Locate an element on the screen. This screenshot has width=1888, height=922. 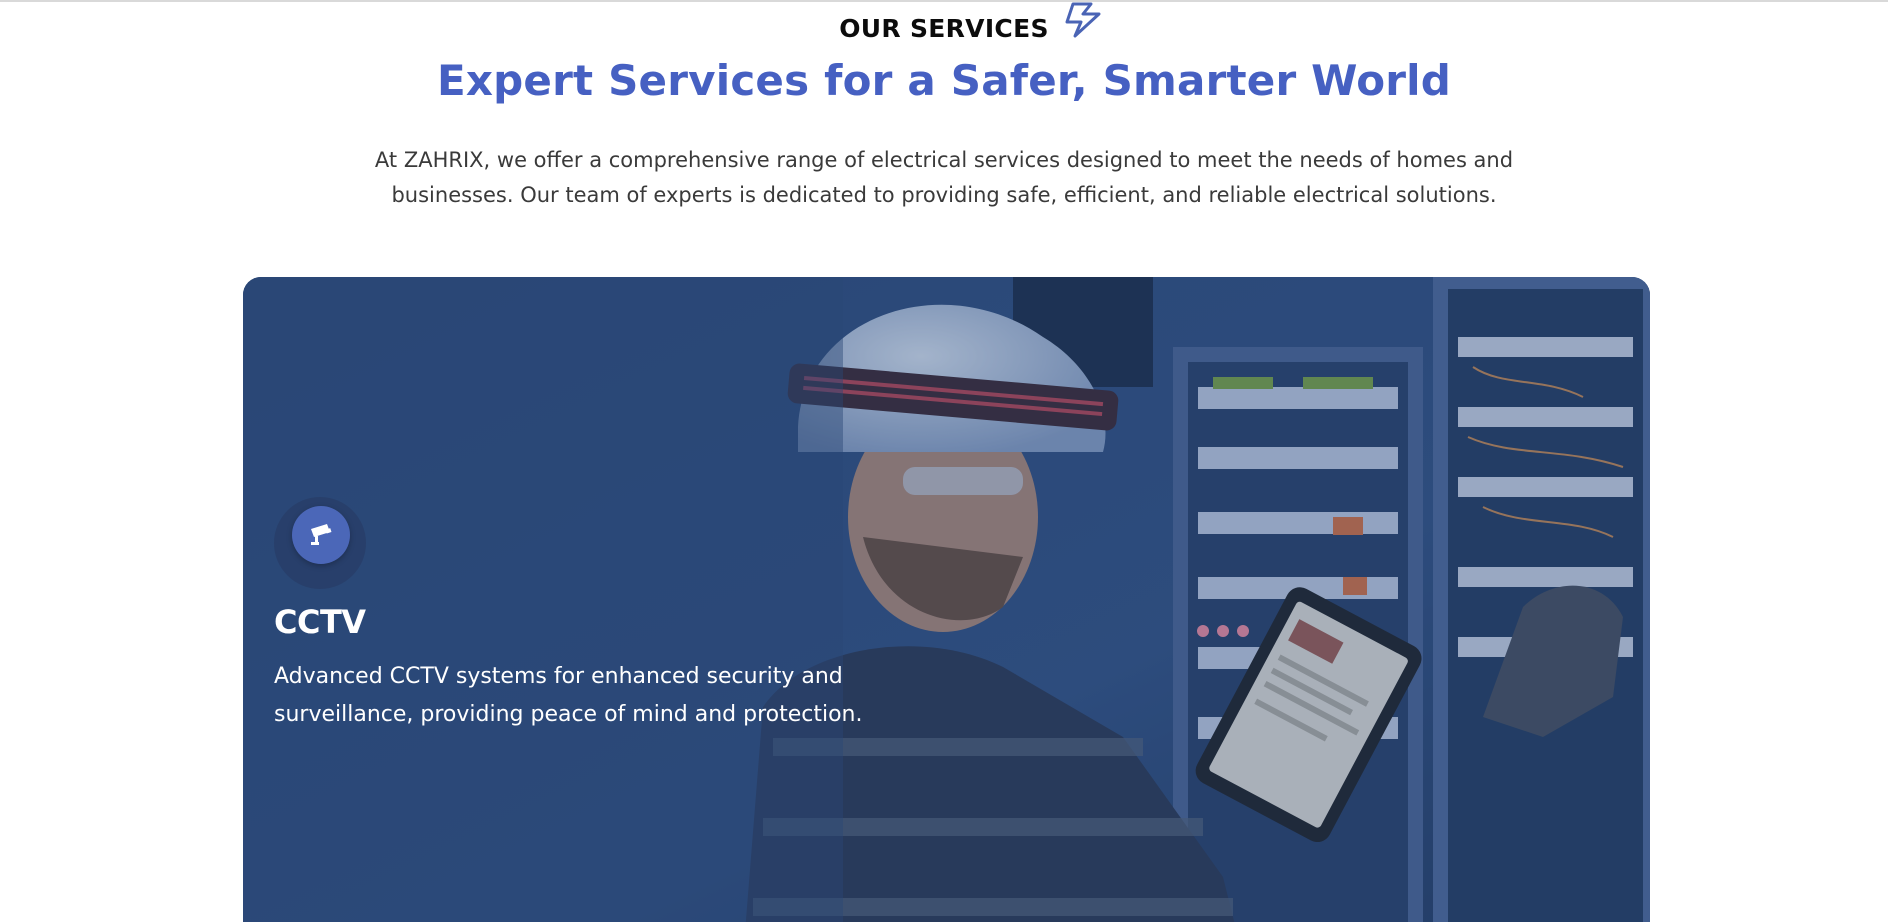
cctv-camera-icon is located at coordinates (321, 535).